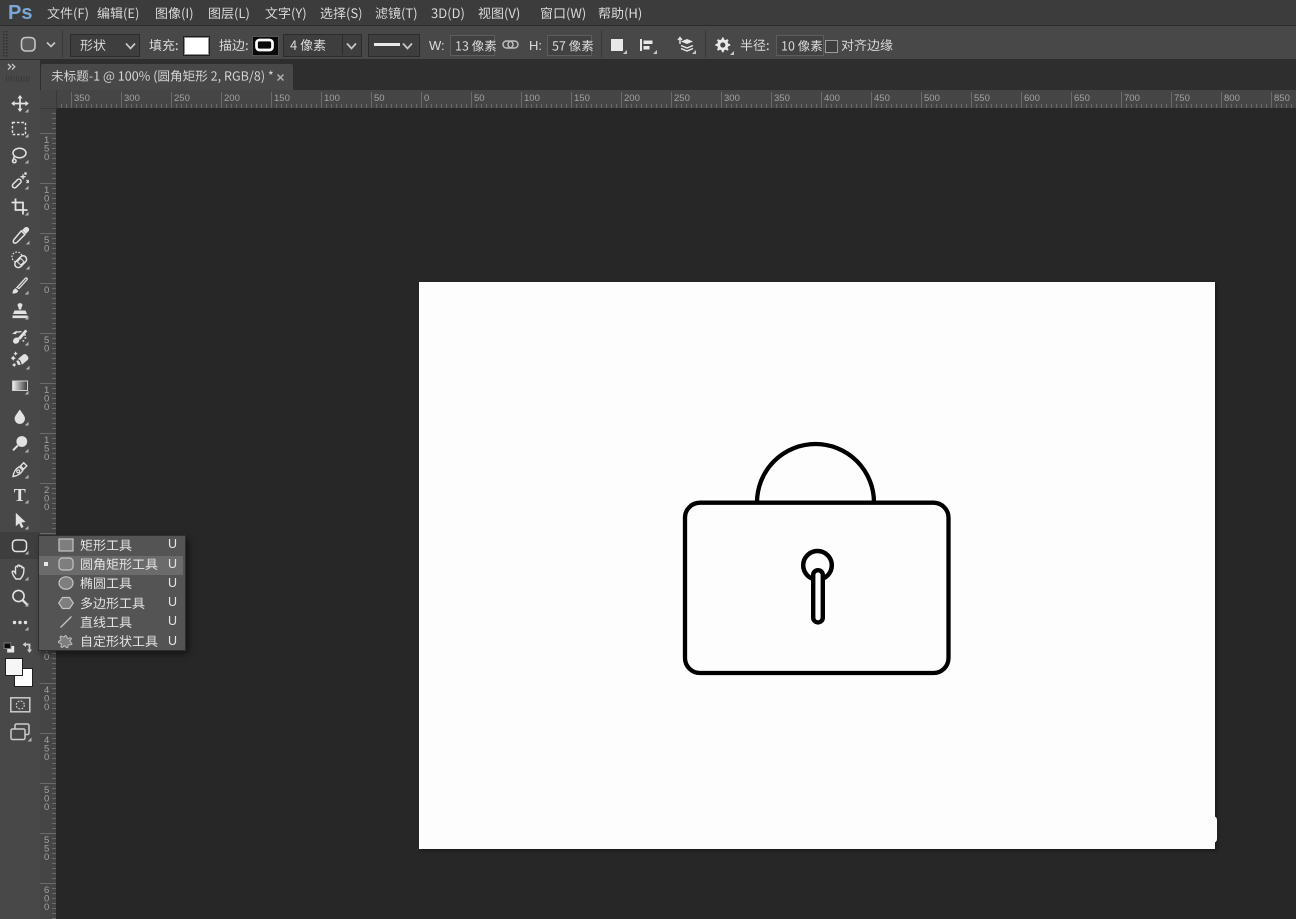  Describe the element at coordinates (1282, 98) in the screenshot. I see `svg-text: 850` at that location.